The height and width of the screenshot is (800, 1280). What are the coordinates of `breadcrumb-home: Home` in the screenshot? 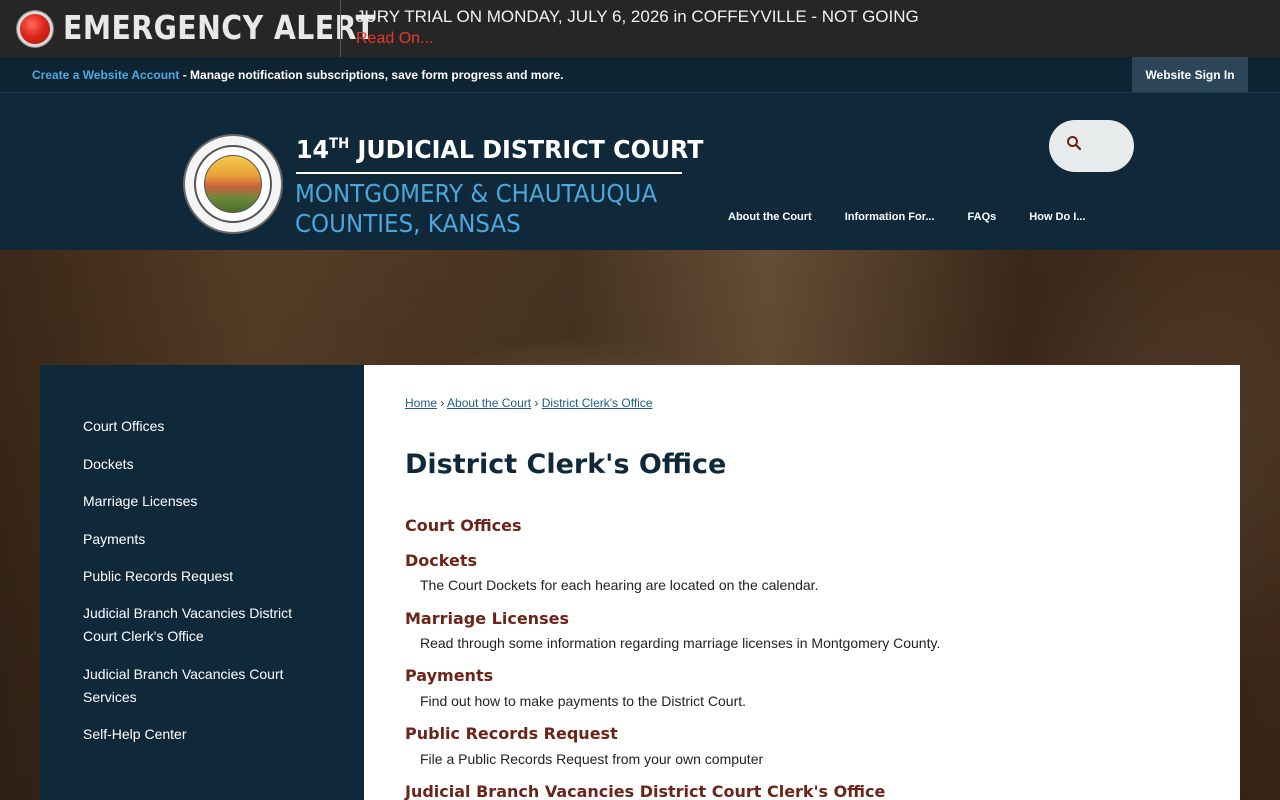 It's located at (421, 403).